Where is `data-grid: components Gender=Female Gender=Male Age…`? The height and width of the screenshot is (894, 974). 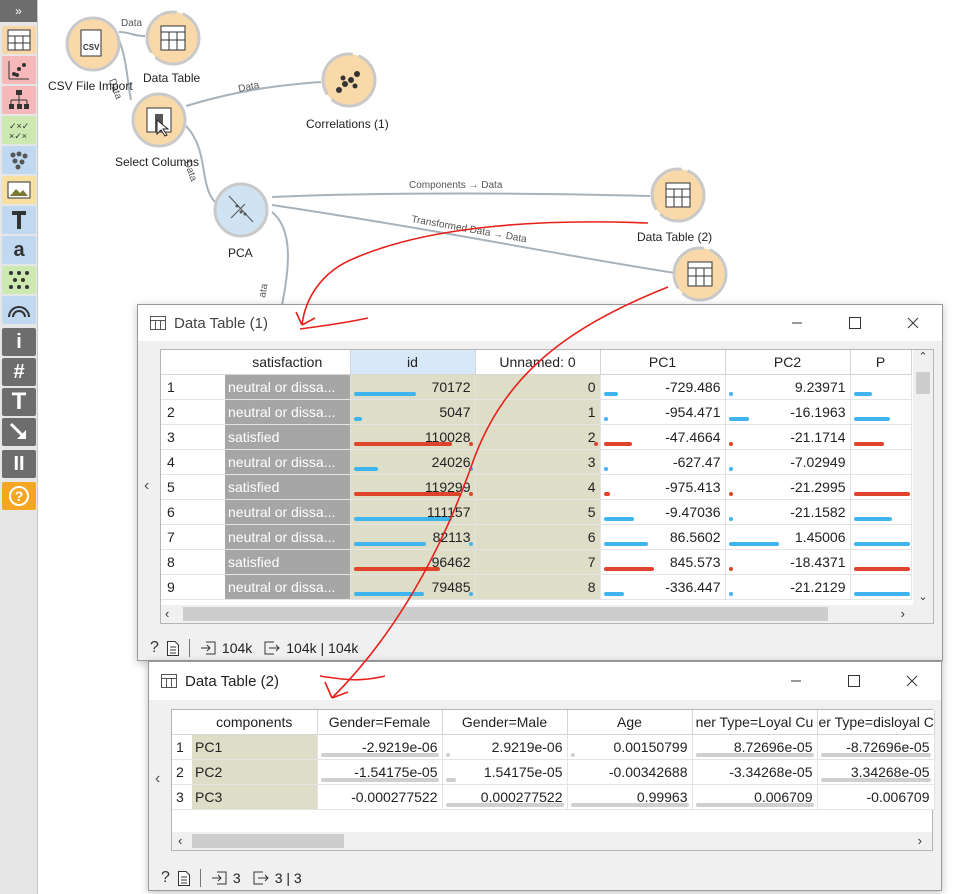 data-grid: components Gender=Female Gender=Male Age… is located at coordinates (553, 780).